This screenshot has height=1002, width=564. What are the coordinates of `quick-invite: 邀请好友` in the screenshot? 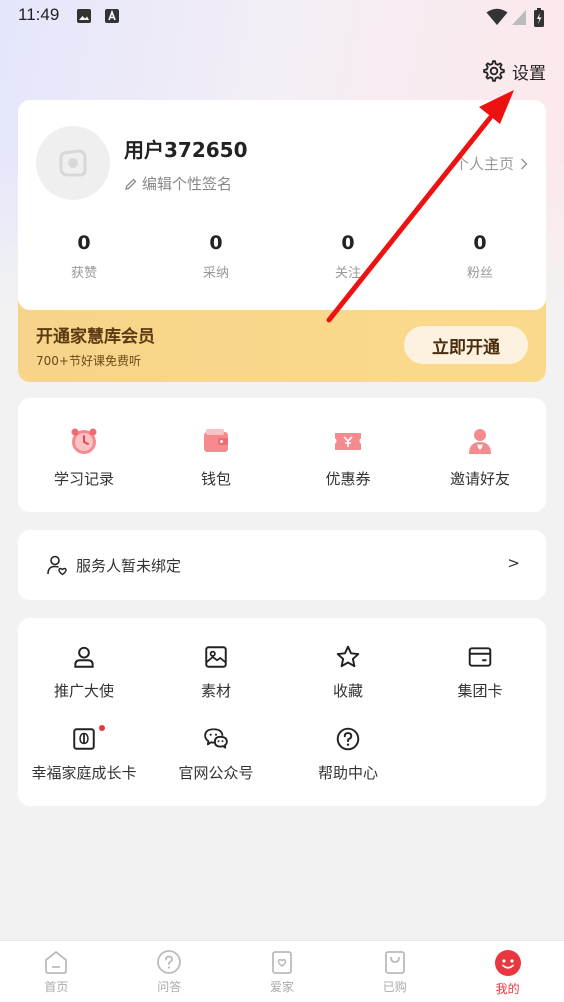 It's located at (480, 457).